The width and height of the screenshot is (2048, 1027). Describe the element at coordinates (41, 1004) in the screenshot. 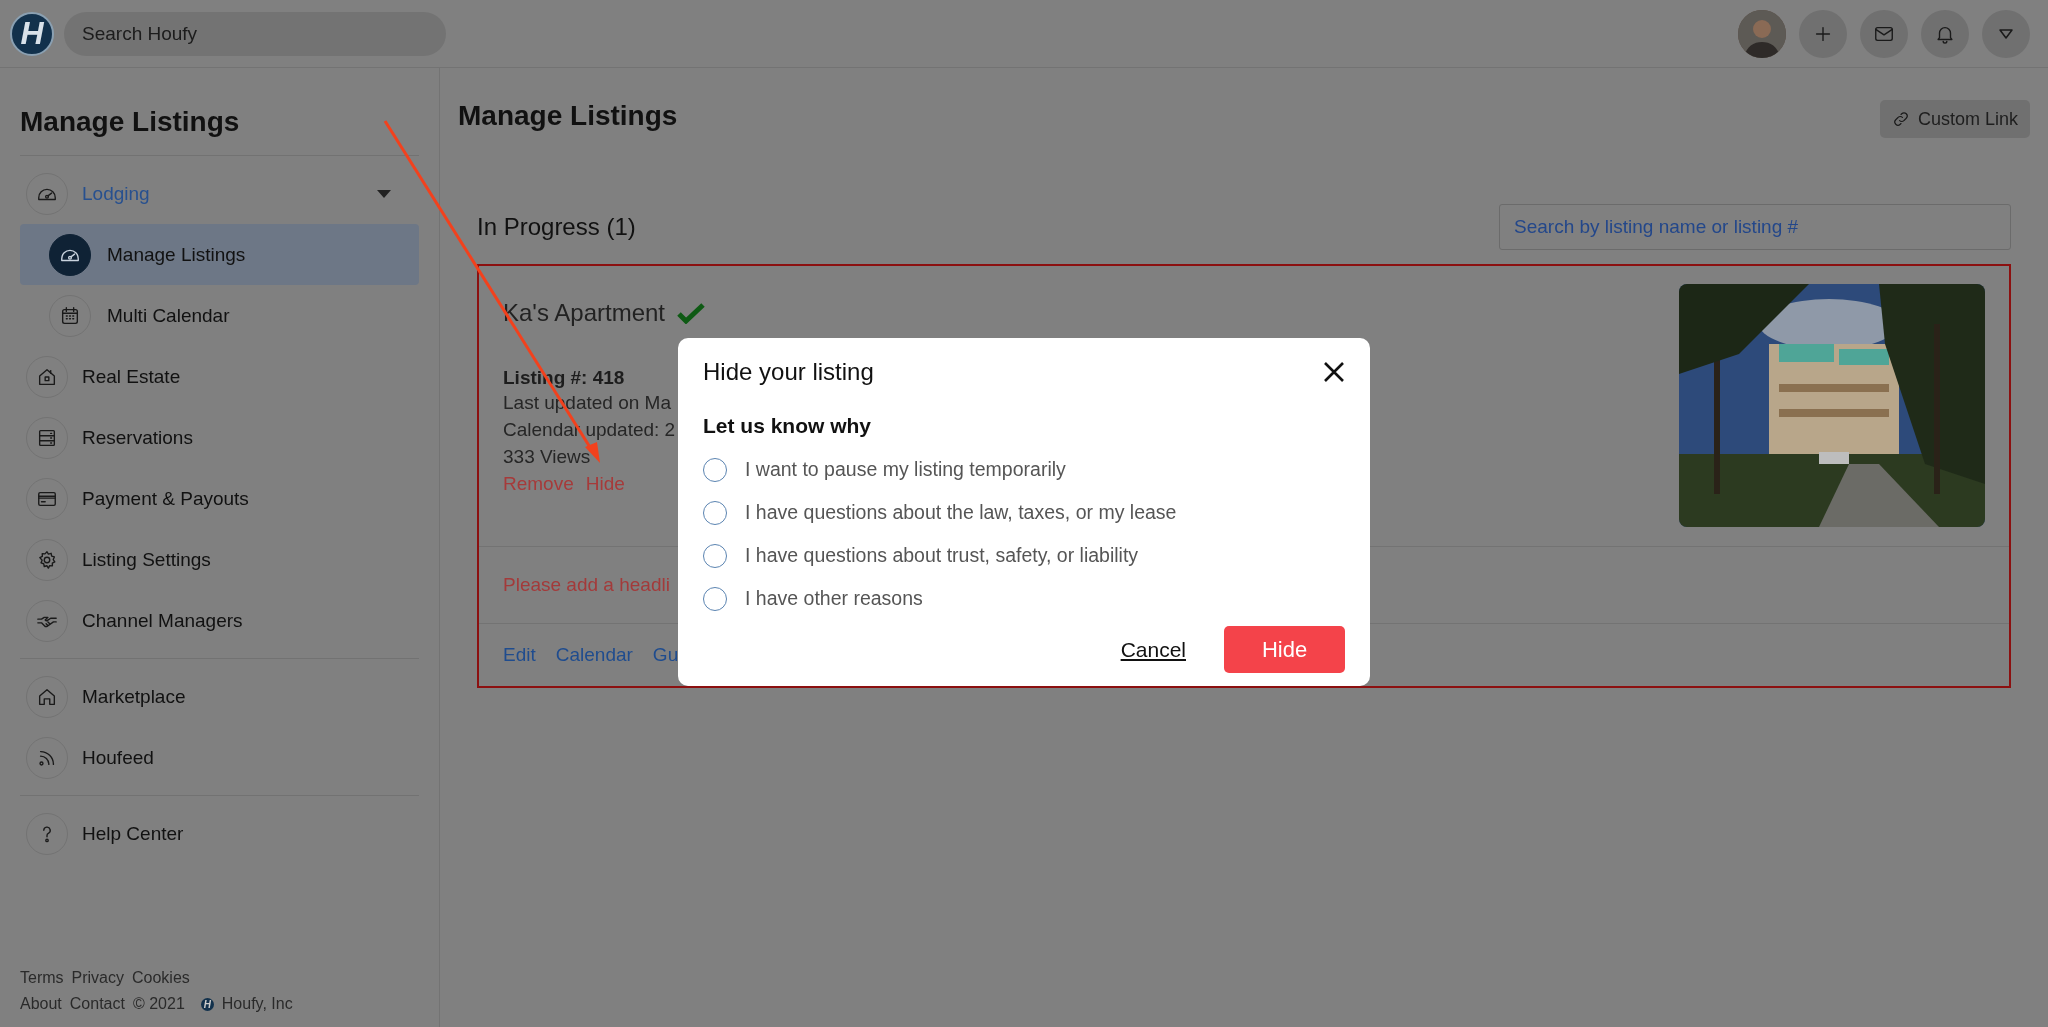

I see `footer-link: About` at that location.